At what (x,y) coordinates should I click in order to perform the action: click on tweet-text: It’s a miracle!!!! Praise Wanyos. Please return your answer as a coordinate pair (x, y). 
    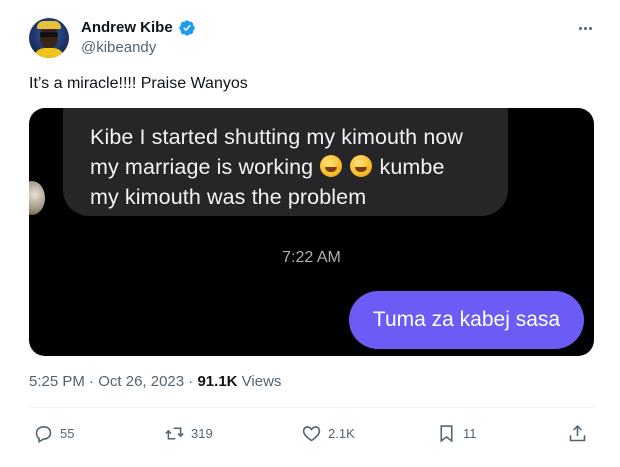
    Looking at the image, I should click on (138, 83).